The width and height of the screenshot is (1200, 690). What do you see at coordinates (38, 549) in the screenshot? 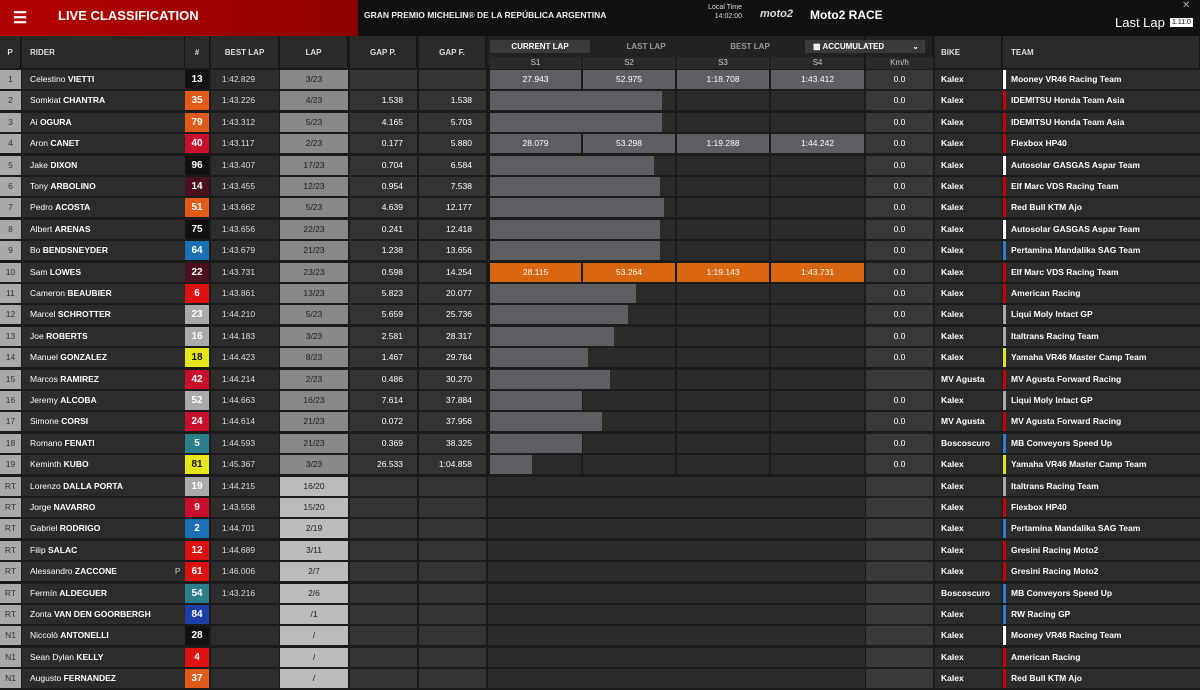
I see `rider-first-name: Filip` at bounding box center [38, 549].